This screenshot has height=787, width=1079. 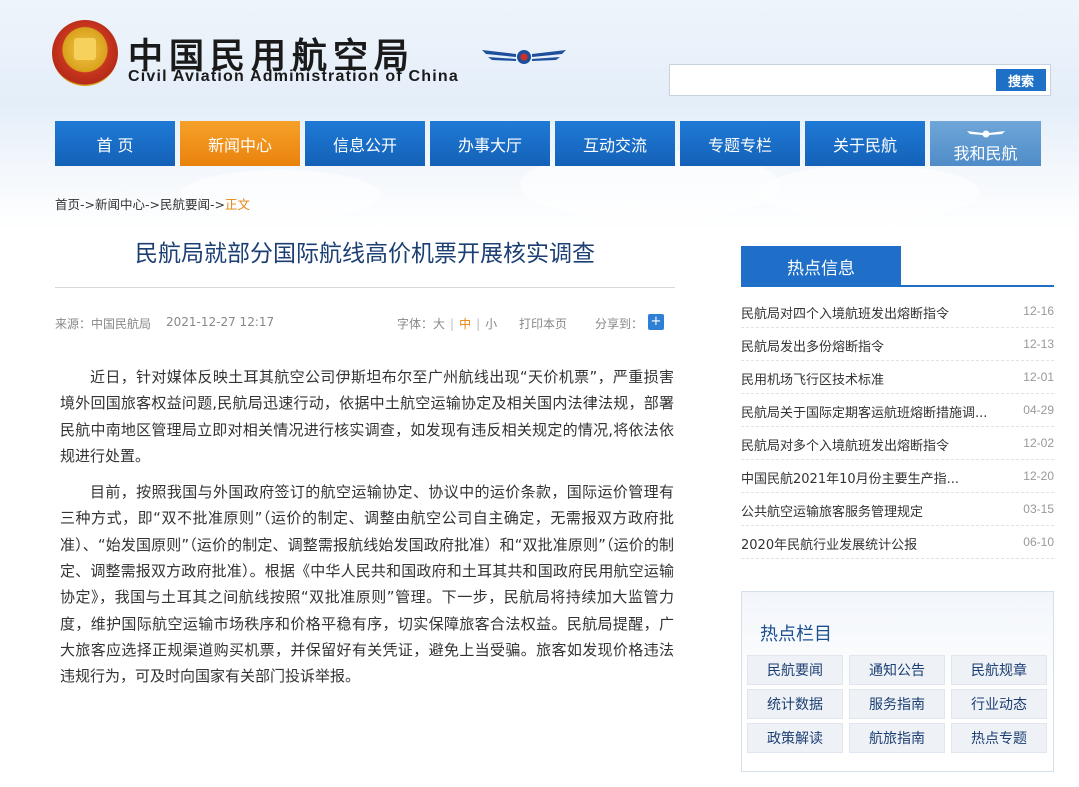 What do you see at coordinates (447, 323) in the screenshot?
I see `font-size-control: 字体：大 | 中 | 小` at bounding box center [447, 323].